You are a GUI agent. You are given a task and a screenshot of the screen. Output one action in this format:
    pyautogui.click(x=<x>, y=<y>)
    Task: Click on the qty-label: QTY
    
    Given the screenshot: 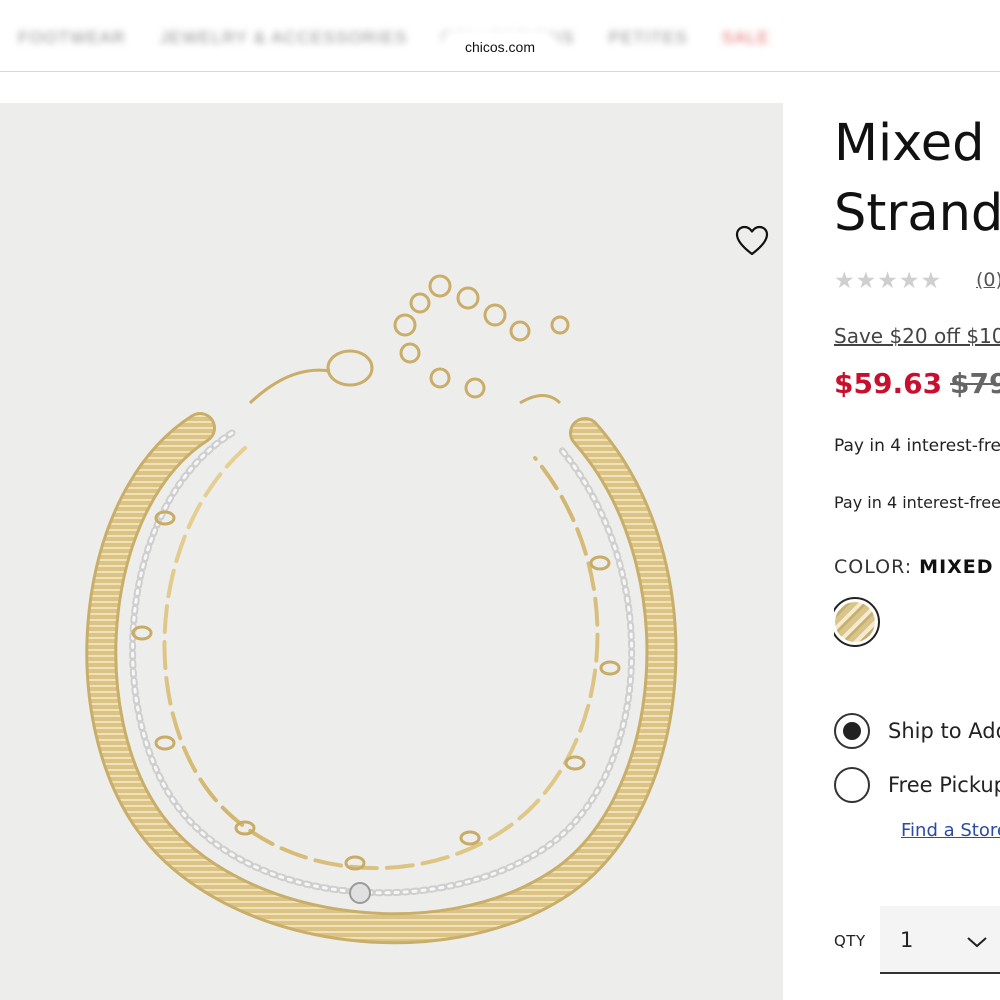 What is the action you would take?
    pyautogui.click(x=850, y=941)
    